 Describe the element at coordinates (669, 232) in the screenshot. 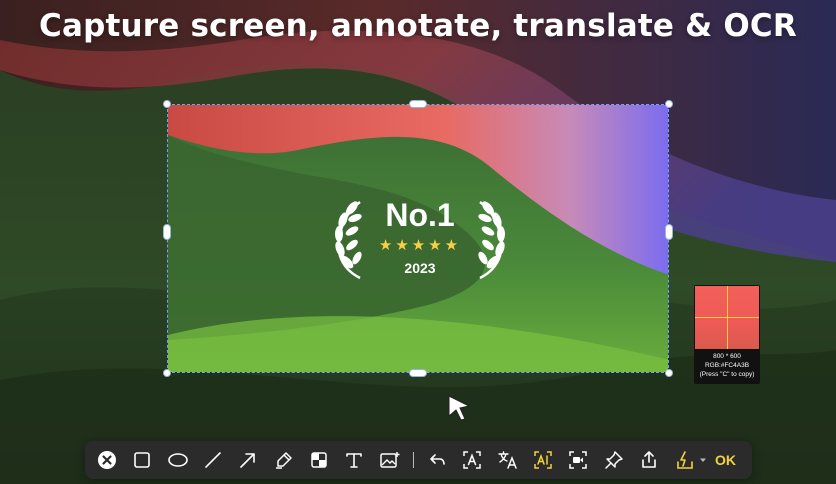

I see `resize-handle-right` at that location.